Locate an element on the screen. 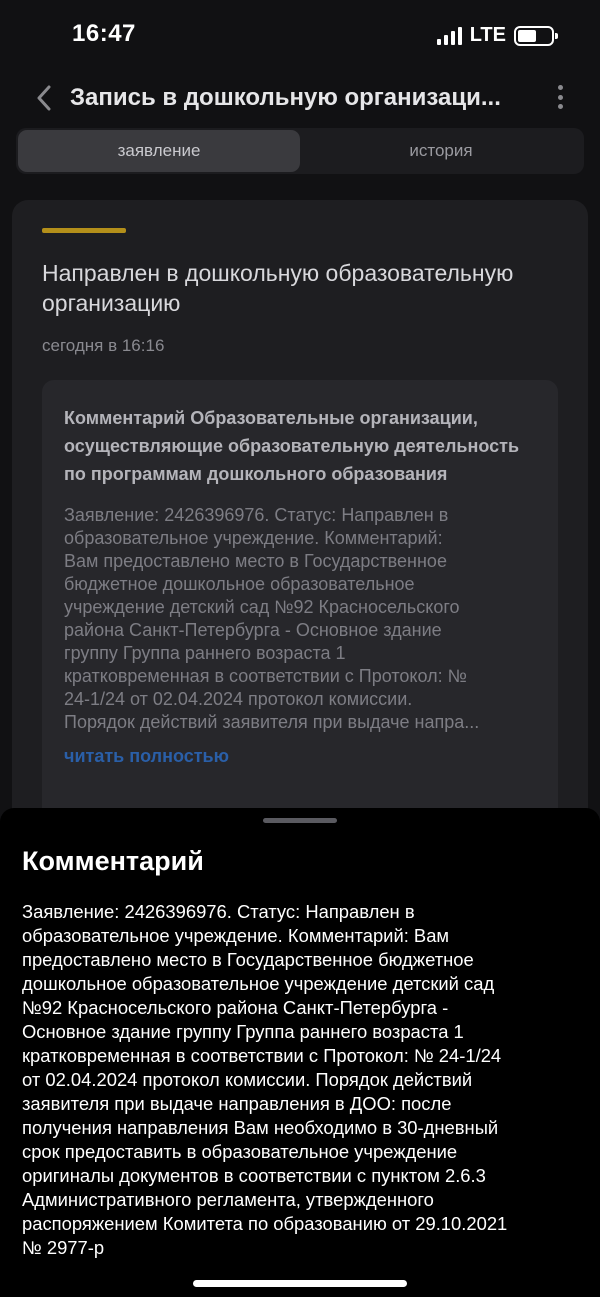 The image size is (600, 1297). back-button is located at coordinates (44, 98).